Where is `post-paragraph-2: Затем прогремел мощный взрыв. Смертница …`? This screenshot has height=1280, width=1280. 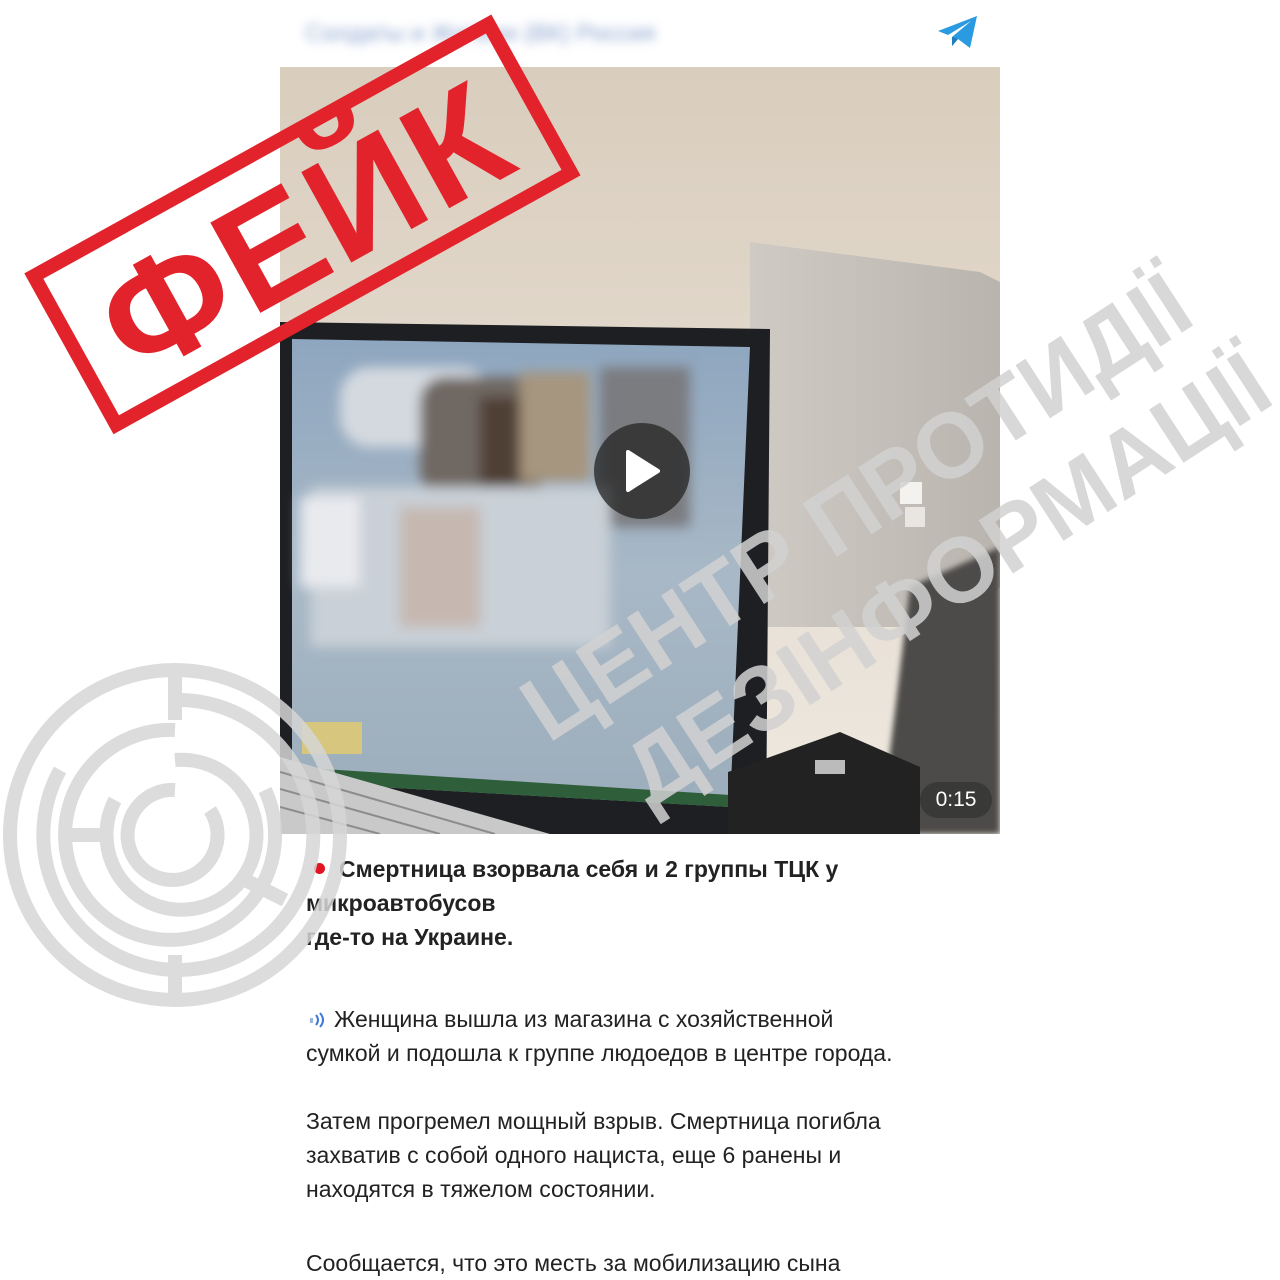 post-paragraph-2: Затем прогремел мощный взрыв. Смертница … is located at coordinates (593, 1155).